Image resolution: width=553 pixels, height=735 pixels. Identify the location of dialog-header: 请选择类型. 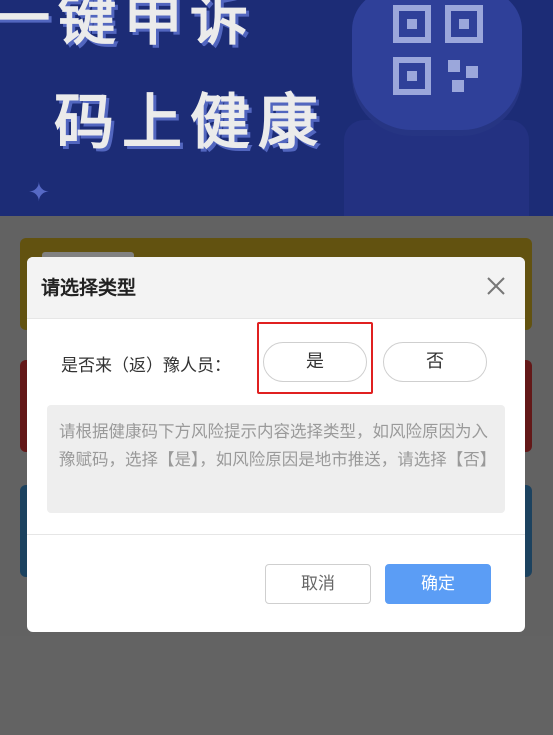
(276, 288).